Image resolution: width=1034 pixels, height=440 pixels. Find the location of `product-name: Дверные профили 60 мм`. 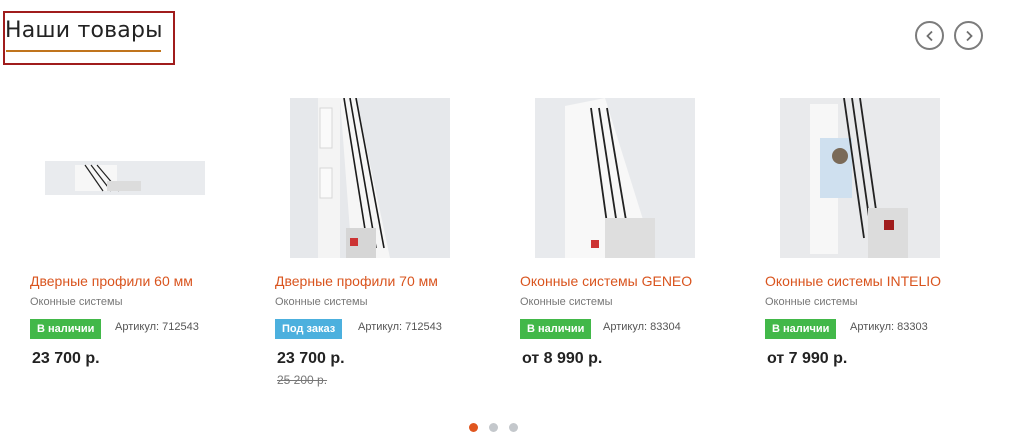

product-name: Дверные профили 60 мм is located at coordinates (111, 281).